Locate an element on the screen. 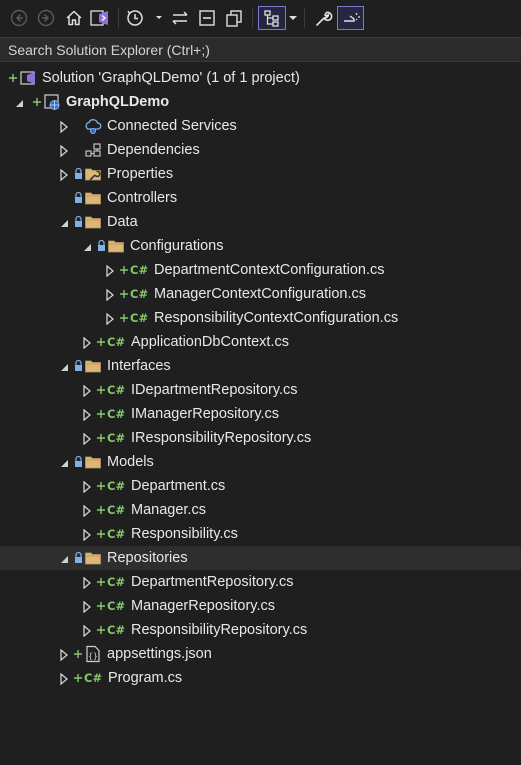  tree-item-file: C# DepartmentRepository.cs is located at coordinates (260, 582).